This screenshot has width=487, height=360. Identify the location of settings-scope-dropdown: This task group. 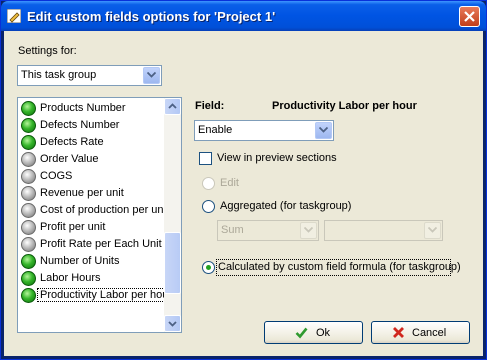
(89, 75).